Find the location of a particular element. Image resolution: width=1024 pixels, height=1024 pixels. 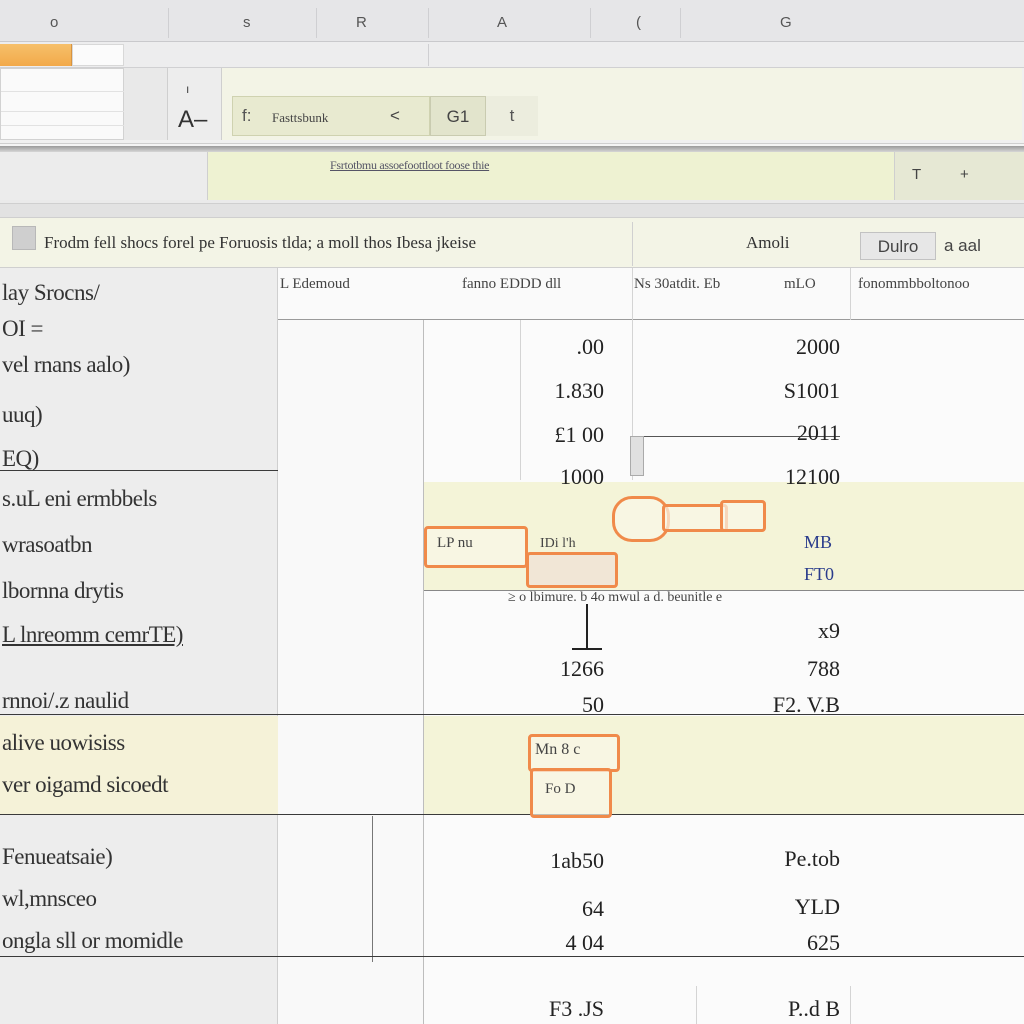

cell-value: F3 .JS is located at coordinates (544, 1009).